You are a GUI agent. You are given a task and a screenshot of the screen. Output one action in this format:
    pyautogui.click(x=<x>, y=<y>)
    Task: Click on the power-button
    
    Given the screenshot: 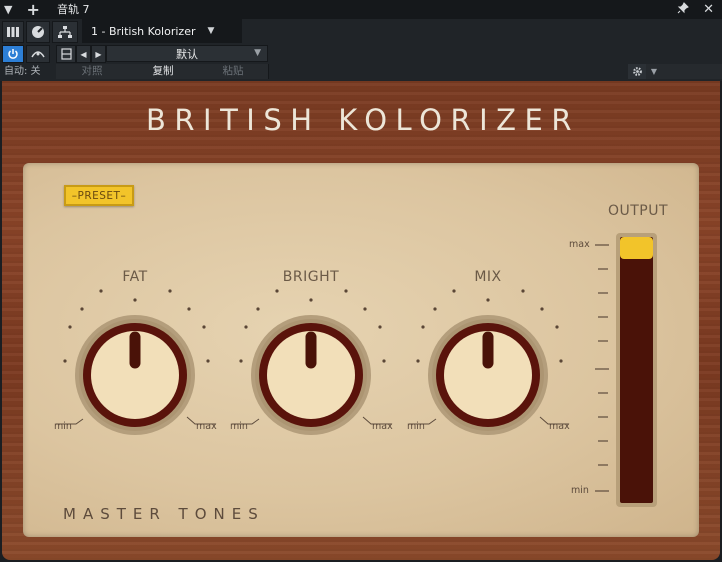 What is the action you would take?
    pyautogui.click(x=13, y=54)
    